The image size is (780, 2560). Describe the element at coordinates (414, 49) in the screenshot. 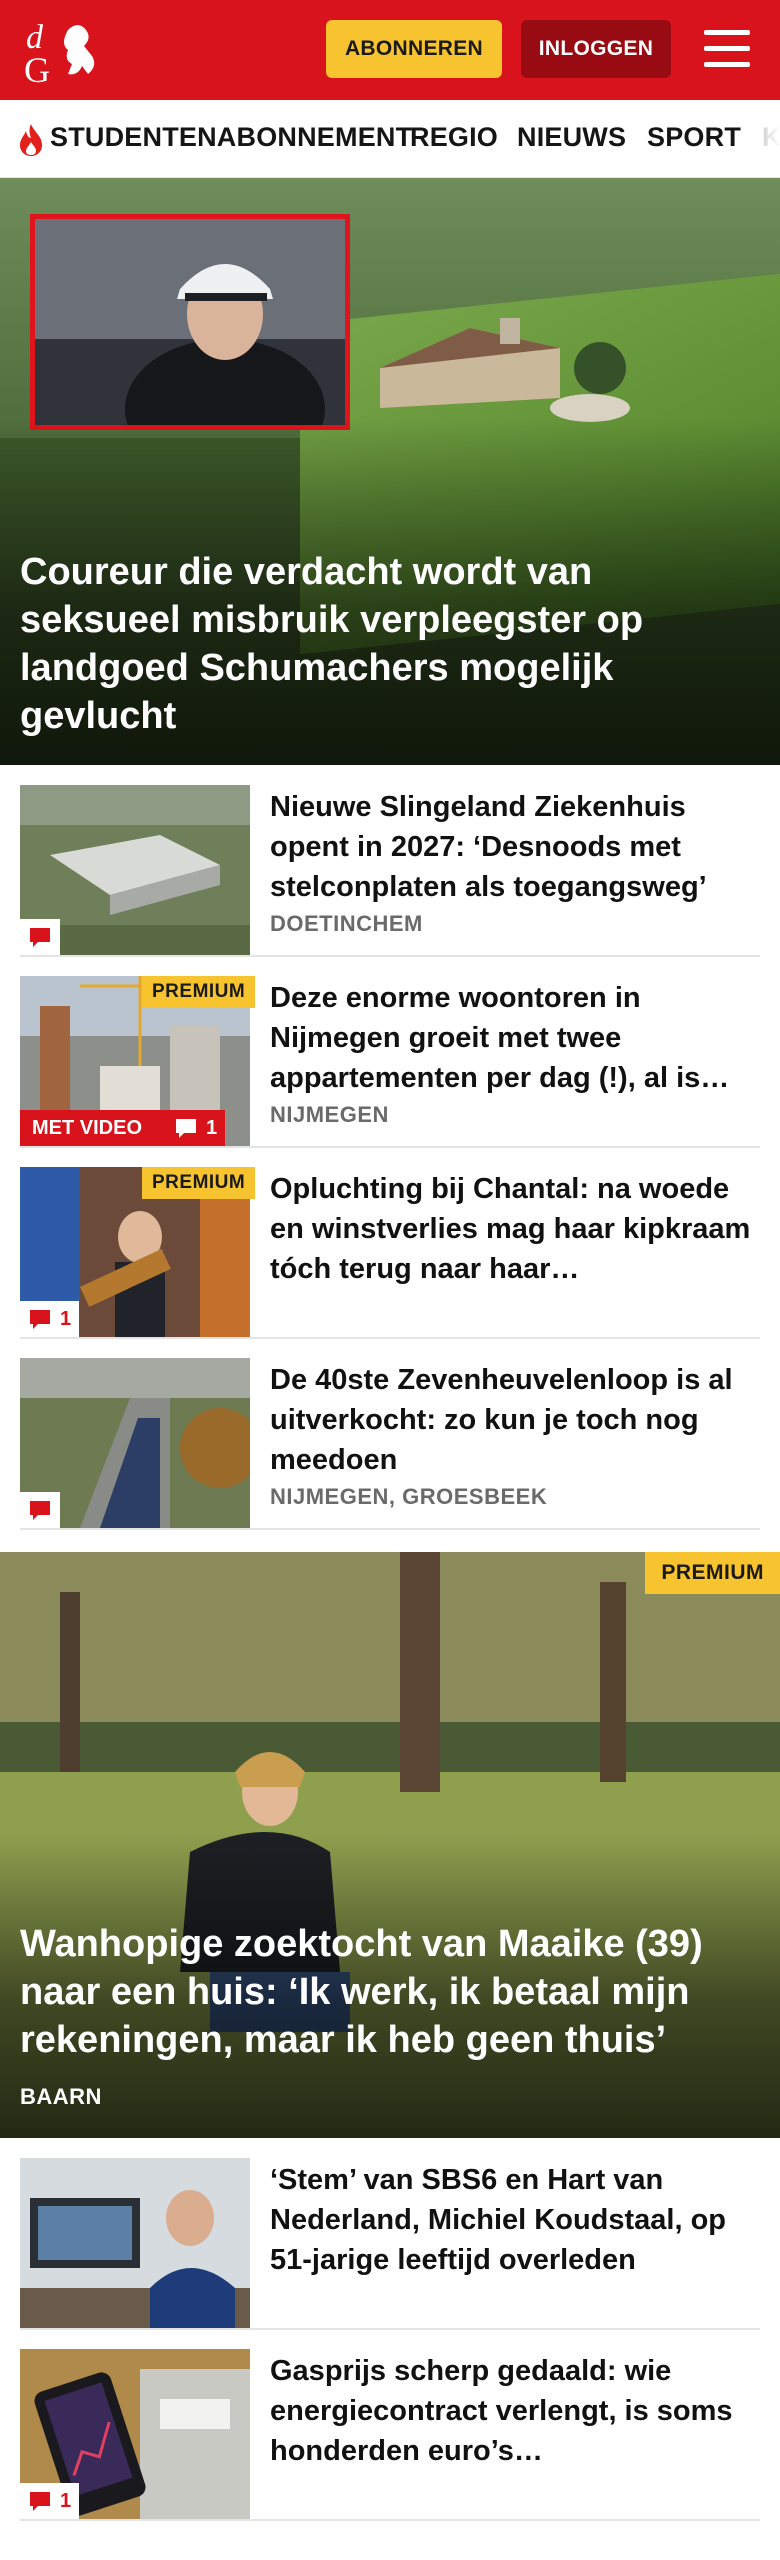

I see `subscribe-button: ABONNEREN` at that location.